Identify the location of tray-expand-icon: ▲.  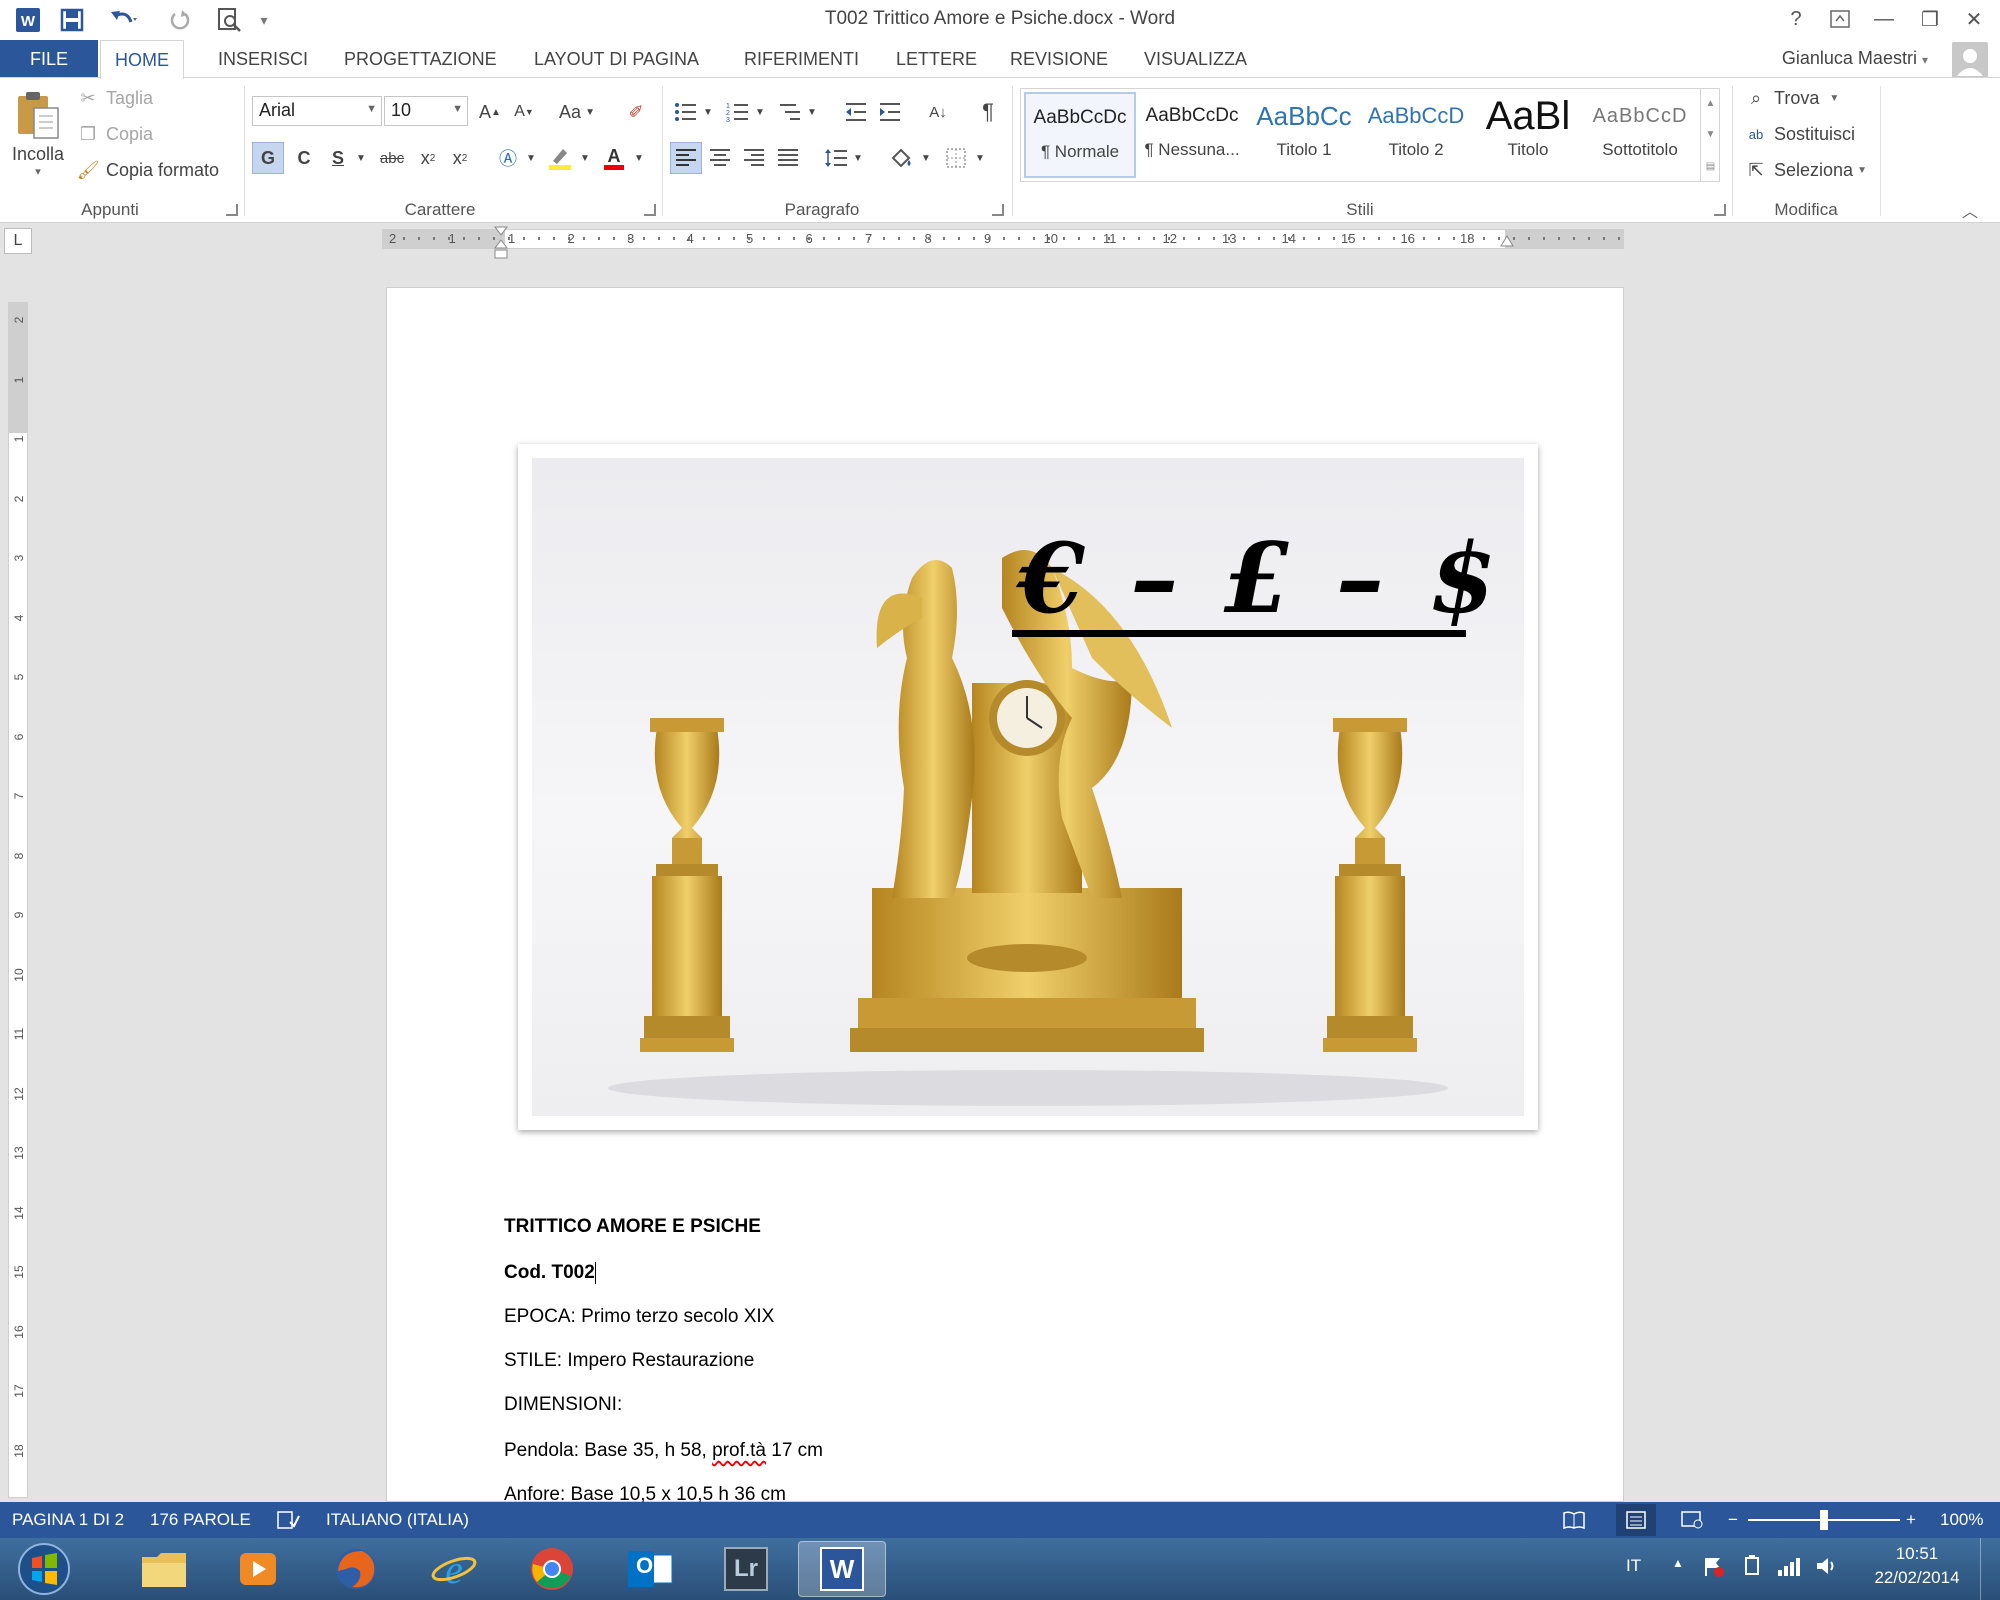
(1678, 1563).